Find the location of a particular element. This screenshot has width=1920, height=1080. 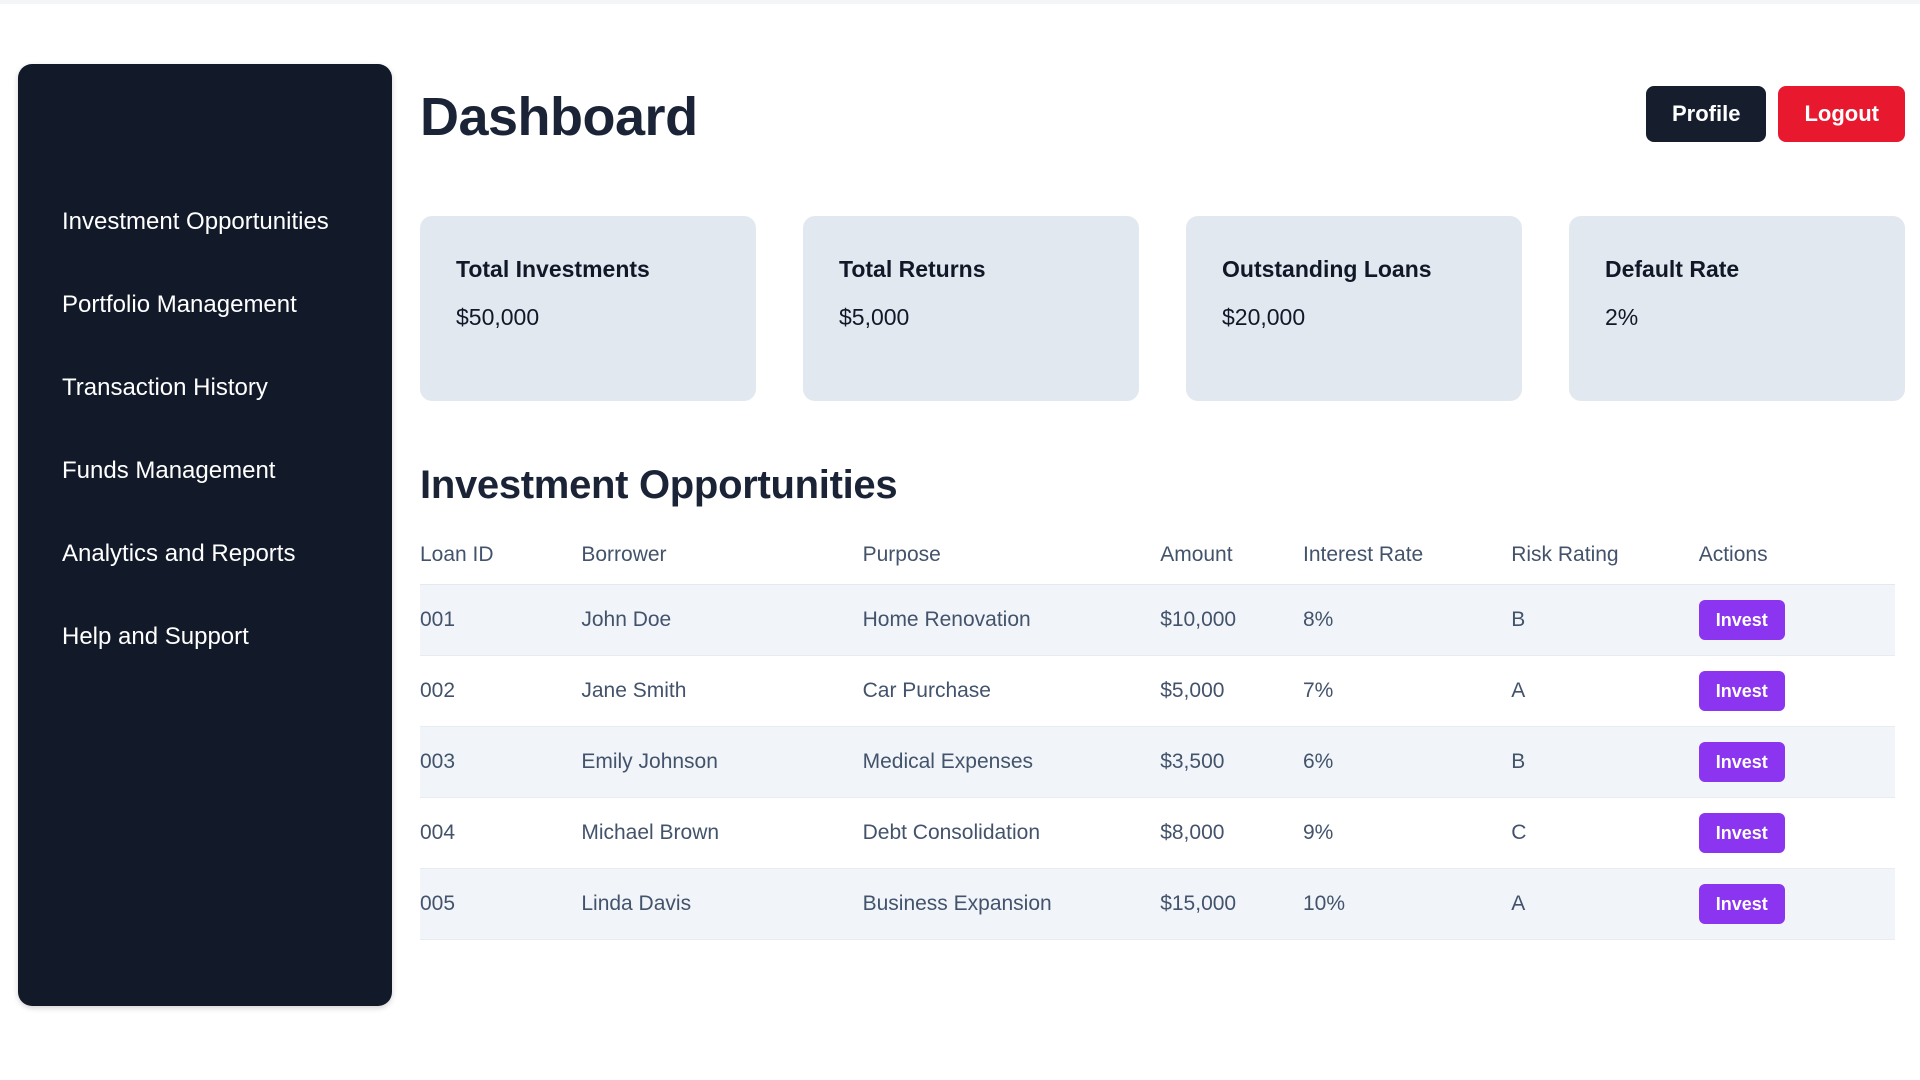

column-header-purpose: Purpose is located at coordinates (1011, 564).